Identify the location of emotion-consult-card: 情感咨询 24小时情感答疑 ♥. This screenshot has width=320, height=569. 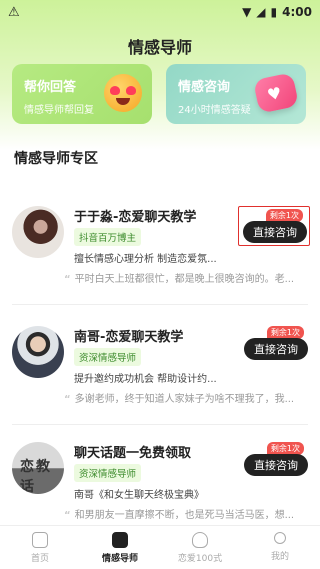
(236, 94).